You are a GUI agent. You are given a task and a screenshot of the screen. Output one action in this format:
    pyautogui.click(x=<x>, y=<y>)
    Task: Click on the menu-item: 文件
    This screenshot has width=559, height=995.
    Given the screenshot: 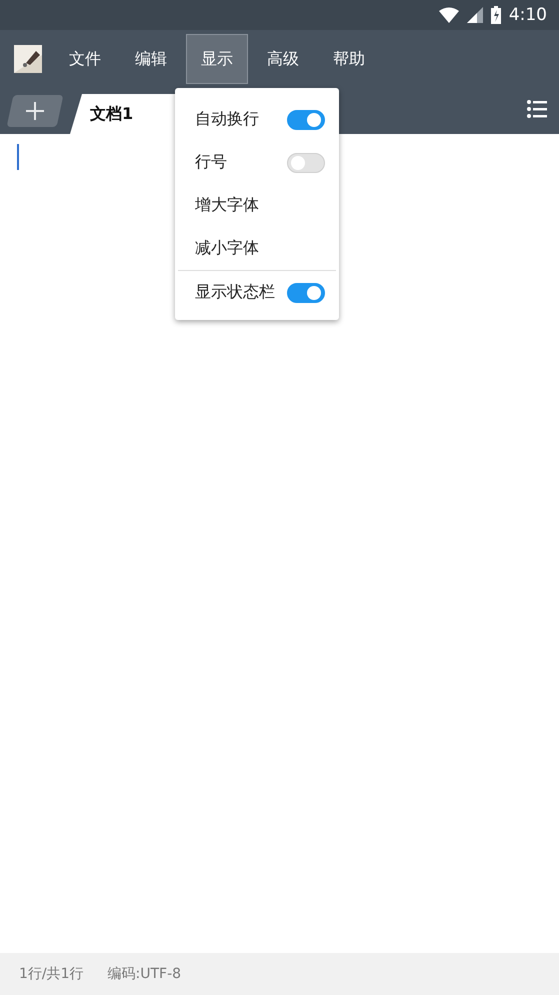 What is the action you would take?
    pyautogui.click(x=85, y=59)
    